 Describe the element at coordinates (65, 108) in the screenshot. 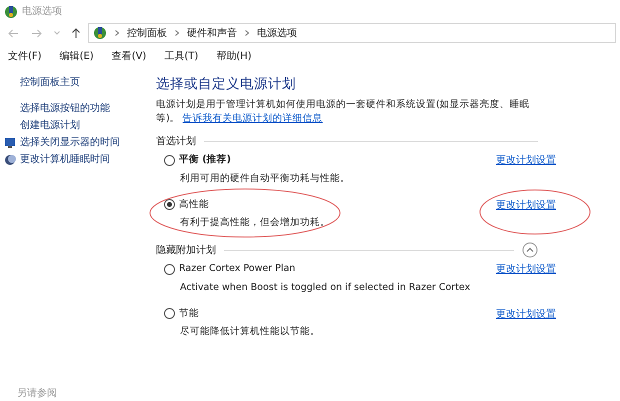

I see `sidebar-link: 选择电源按钮的功能` at that location.